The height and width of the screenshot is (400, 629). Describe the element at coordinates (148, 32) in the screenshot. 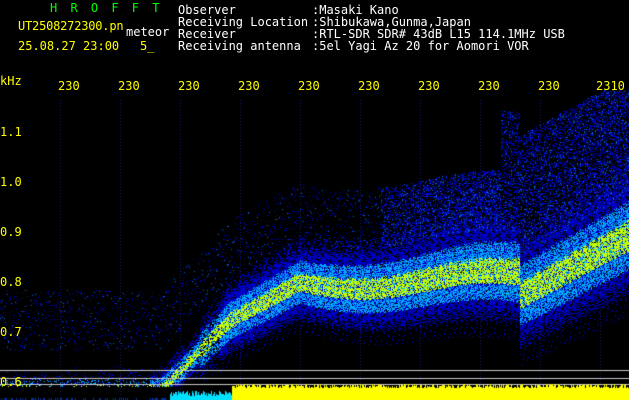

I see `meteor-tag: meteor` at that location.